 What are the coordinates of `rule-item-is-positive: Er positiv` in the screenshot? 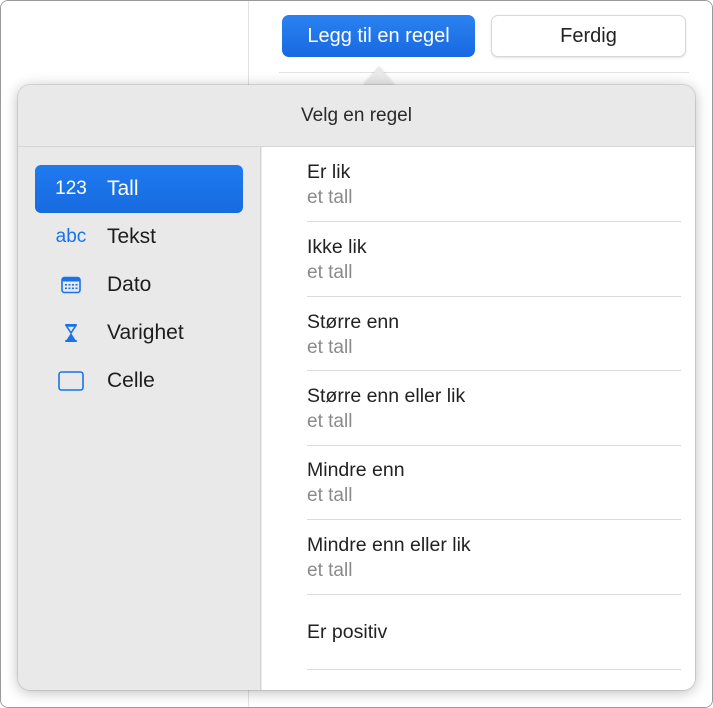 It's located at (494, 639).